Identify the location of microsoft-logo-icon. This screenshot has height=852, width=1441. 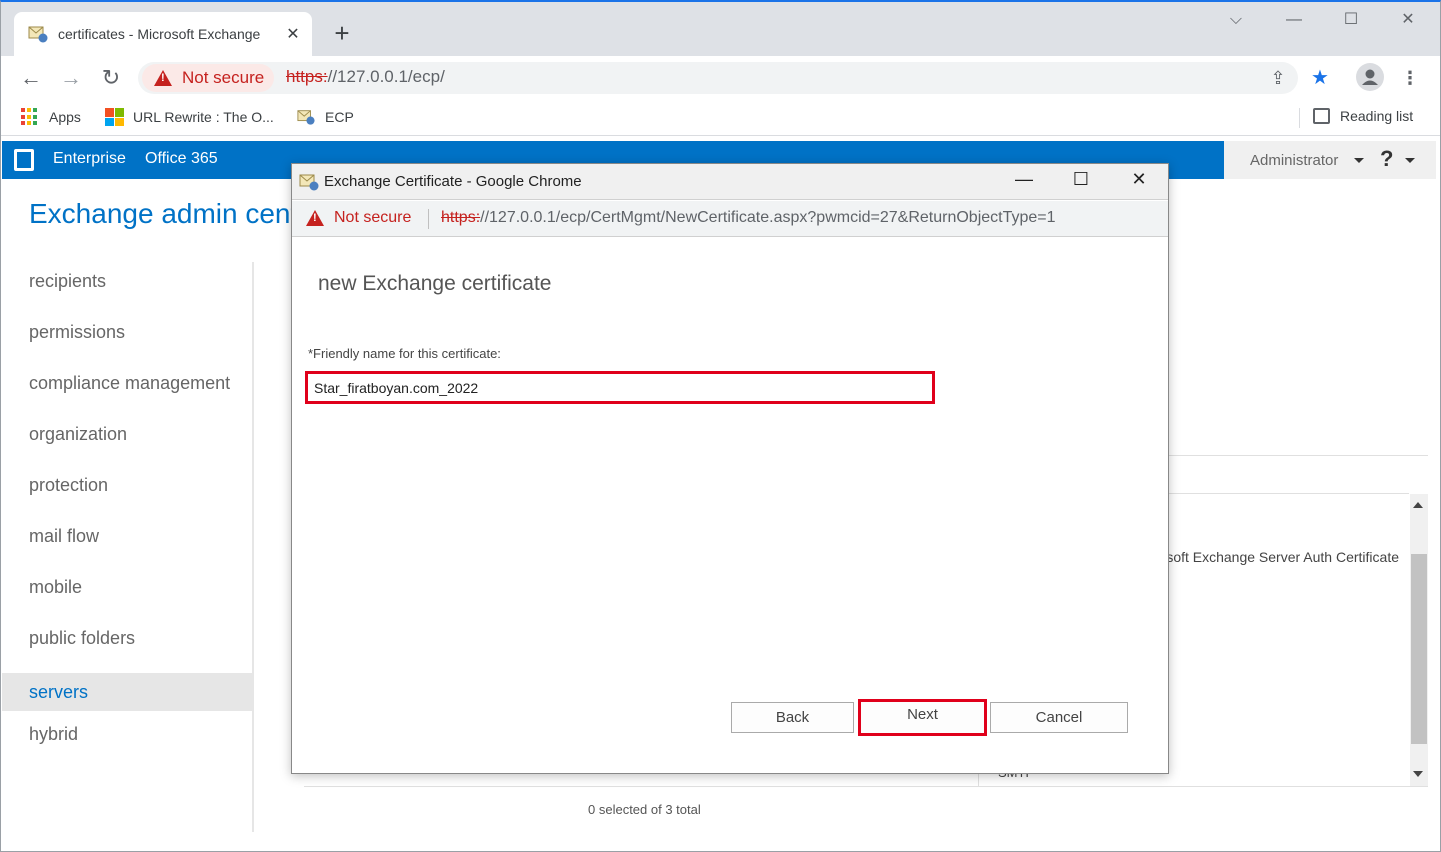
(114, 117).